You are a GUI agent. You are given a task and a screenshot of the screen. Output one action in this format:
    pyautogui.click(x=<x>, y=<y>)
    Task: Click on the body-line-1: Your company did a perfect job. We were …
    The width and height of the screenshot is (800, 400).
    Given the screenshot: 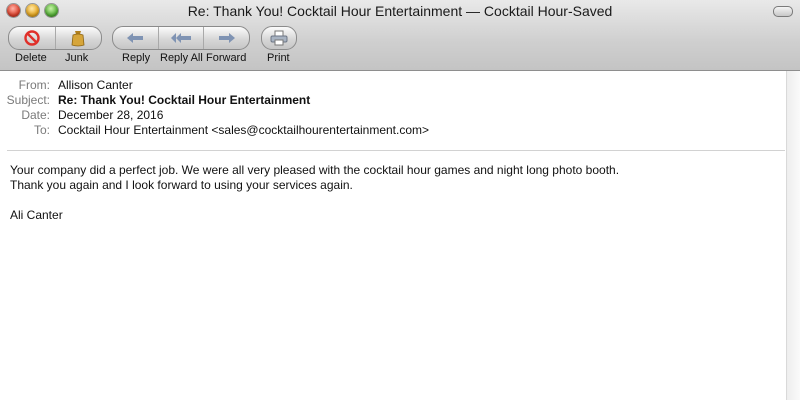 What is the action you would take?
    pyautogui.click(x=315, y=170)
    